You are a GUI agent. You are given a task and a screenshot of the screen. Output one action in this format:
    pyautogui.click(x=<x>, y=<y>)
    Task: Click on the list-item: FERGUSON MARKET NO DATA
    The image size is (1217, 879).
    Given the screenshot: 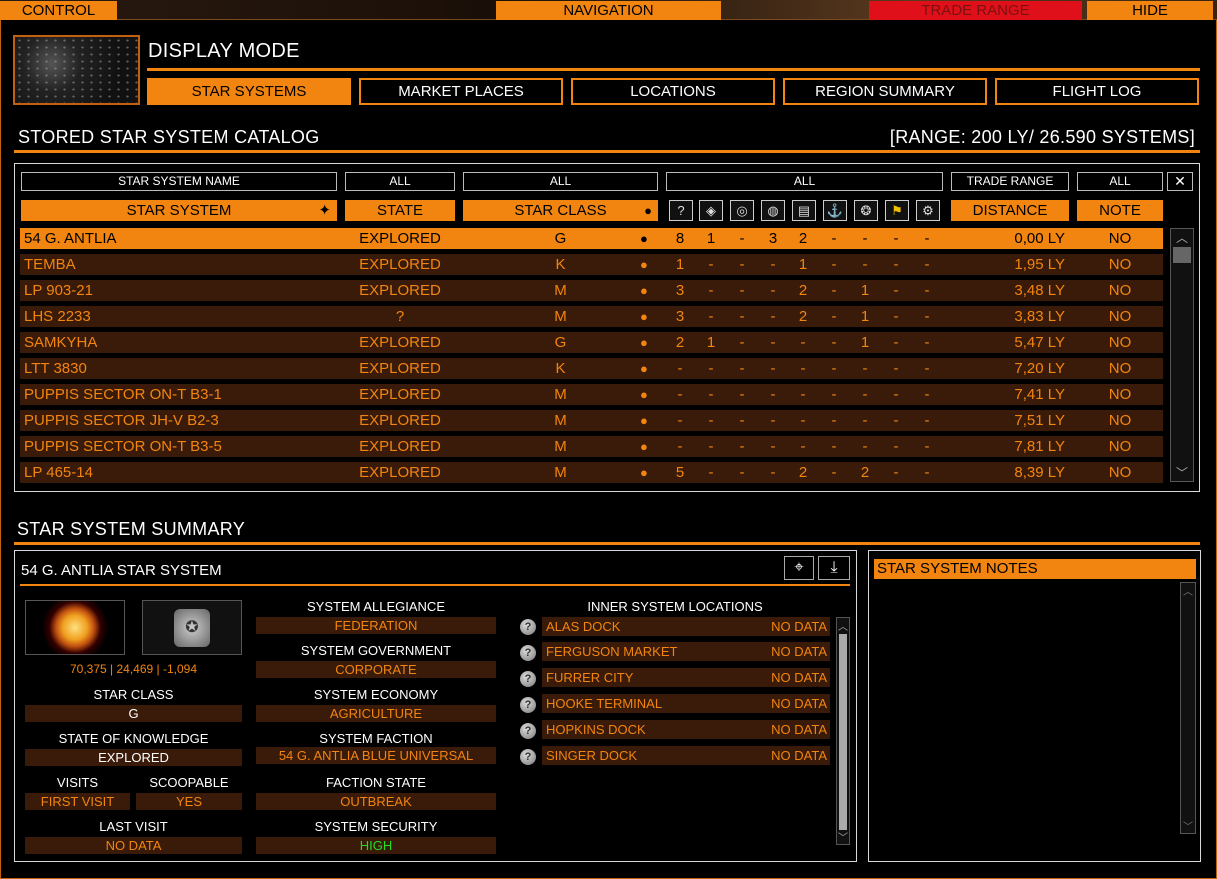 What is the action you would take?
    pyautogui.click(x=686, y=651)
    